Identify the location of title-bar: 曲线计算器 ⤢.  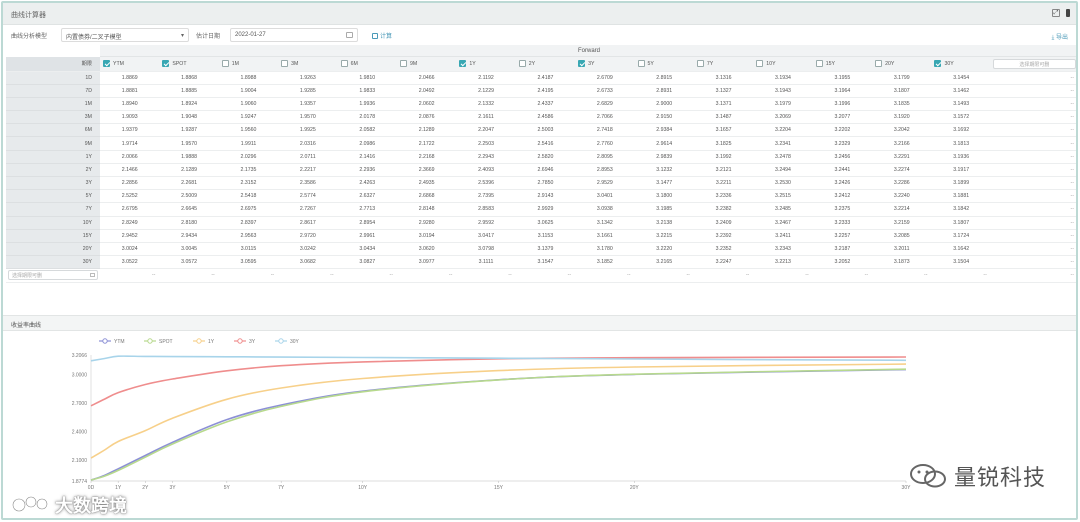
(539, 14).